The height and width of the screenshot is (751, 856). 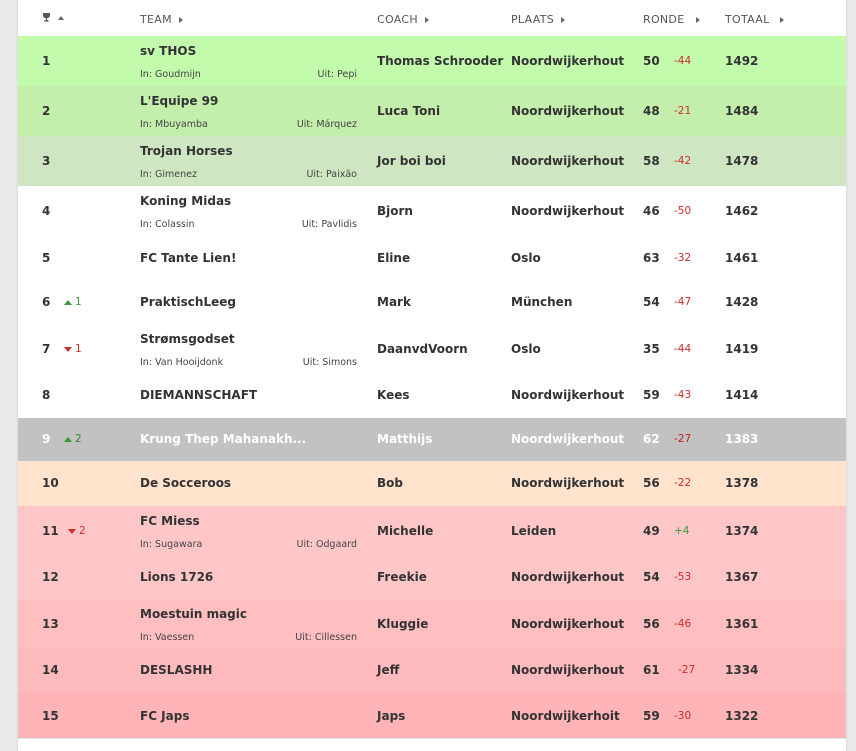 I want to click on rank: 7, so click(x=46, y=349).